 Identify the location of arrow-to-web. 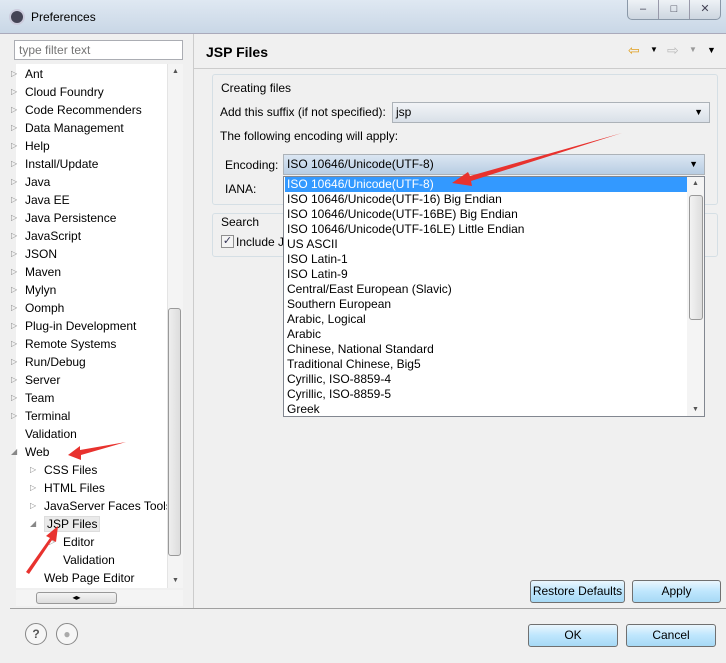
(97, 451).